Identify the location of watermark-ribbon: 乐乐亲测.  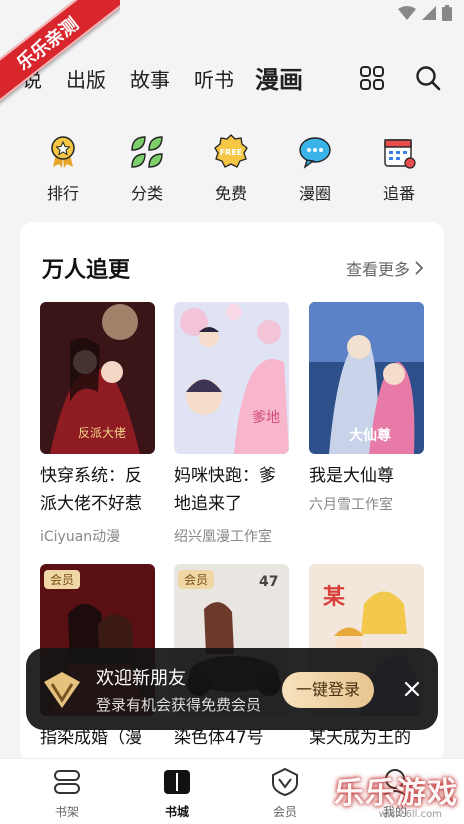
(60, 55).